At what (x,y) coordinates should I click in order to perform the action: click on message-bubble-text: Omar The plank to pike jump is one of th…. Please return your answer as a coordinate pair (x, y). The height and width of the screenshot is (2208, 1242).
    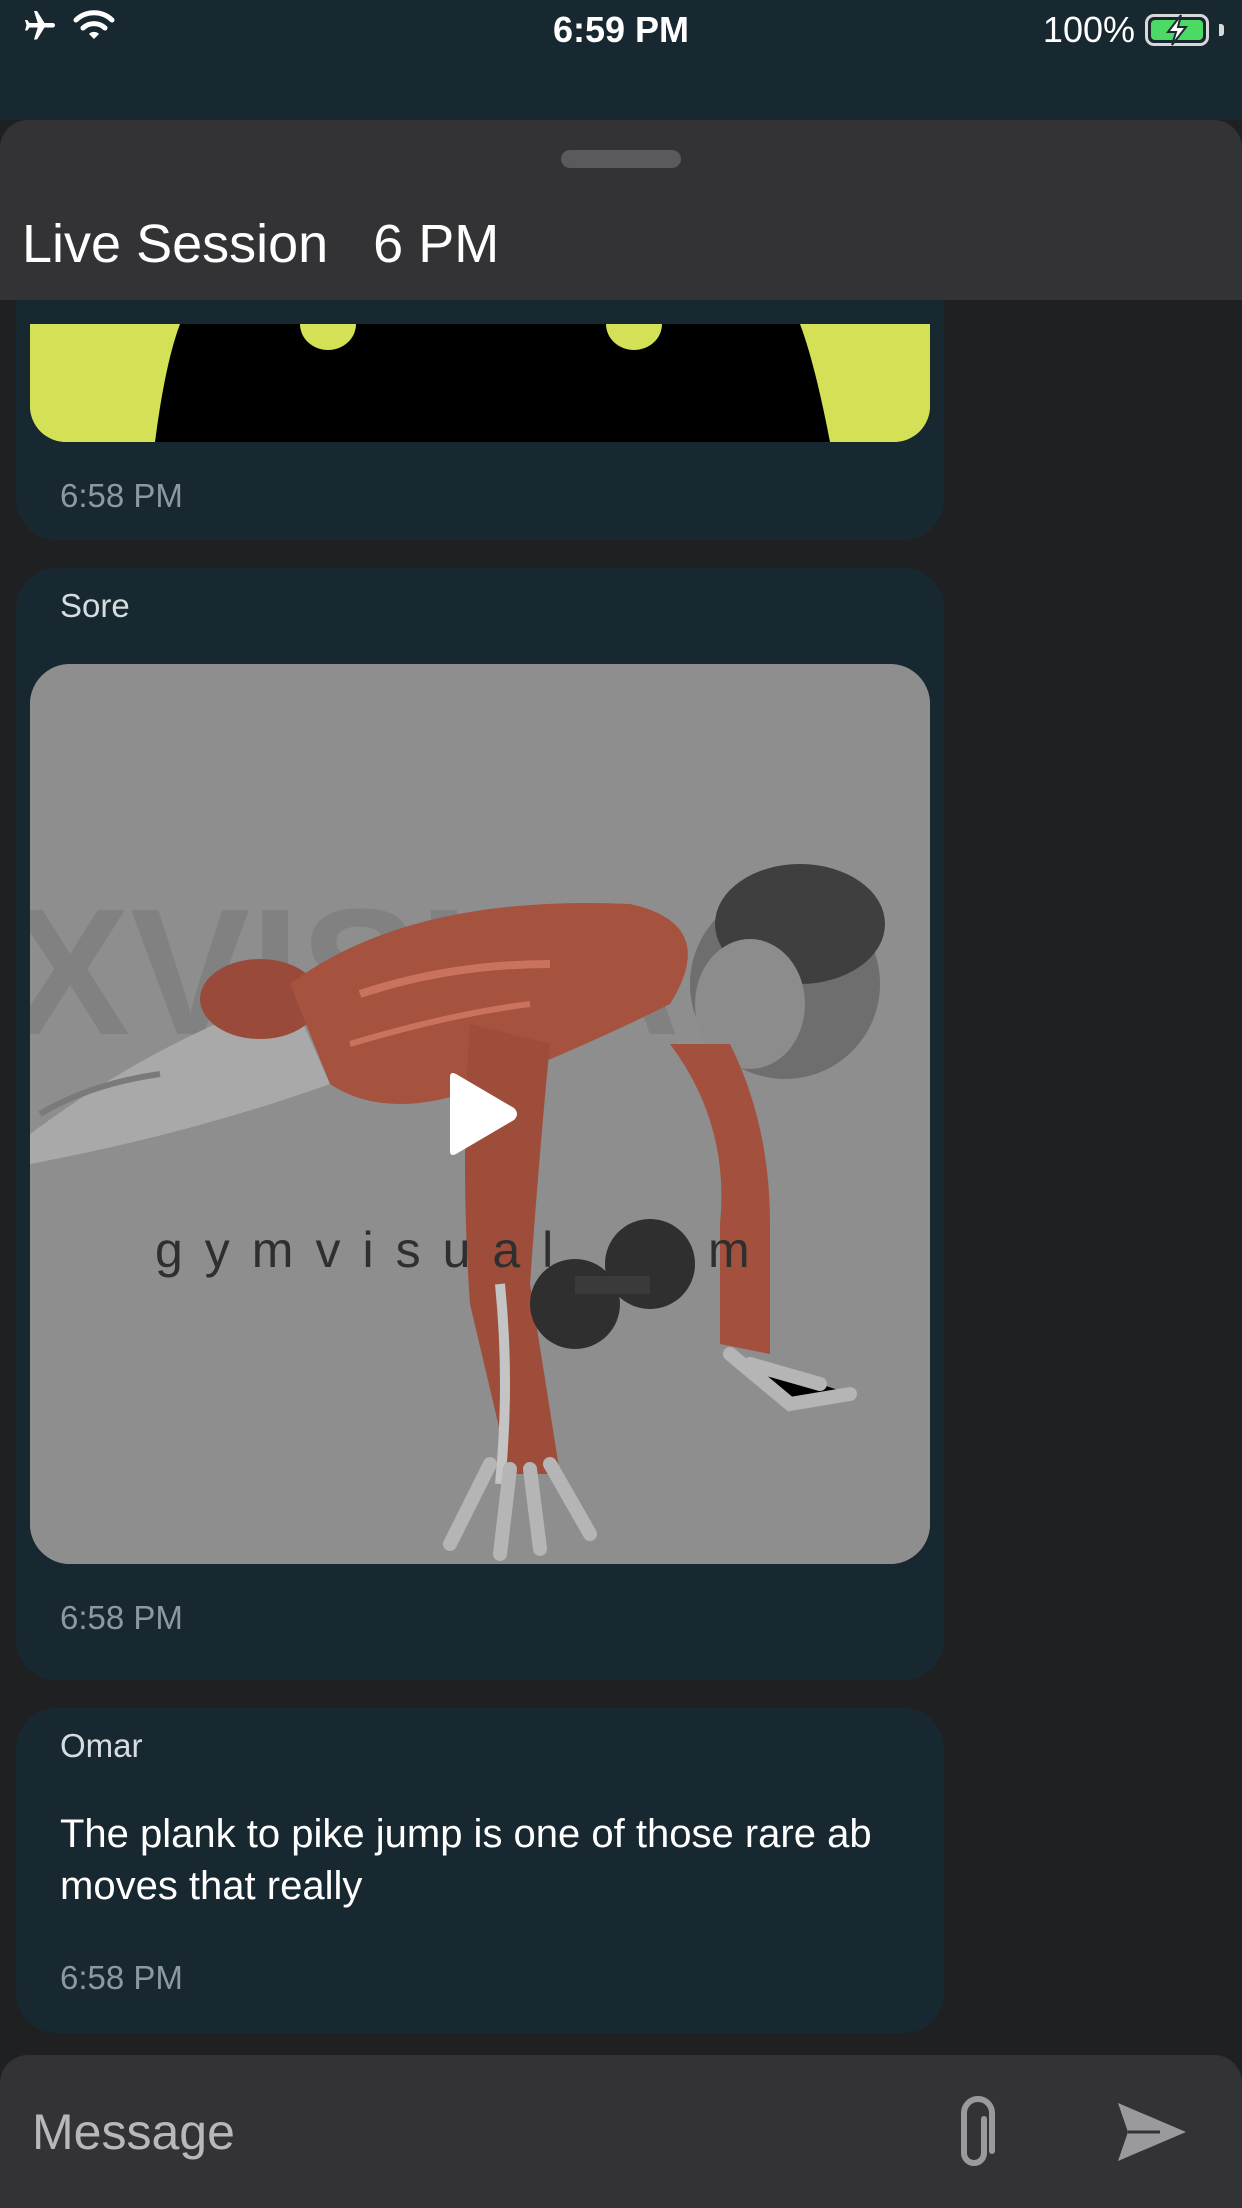
    Looking at the image, I should click on (480, 1870).